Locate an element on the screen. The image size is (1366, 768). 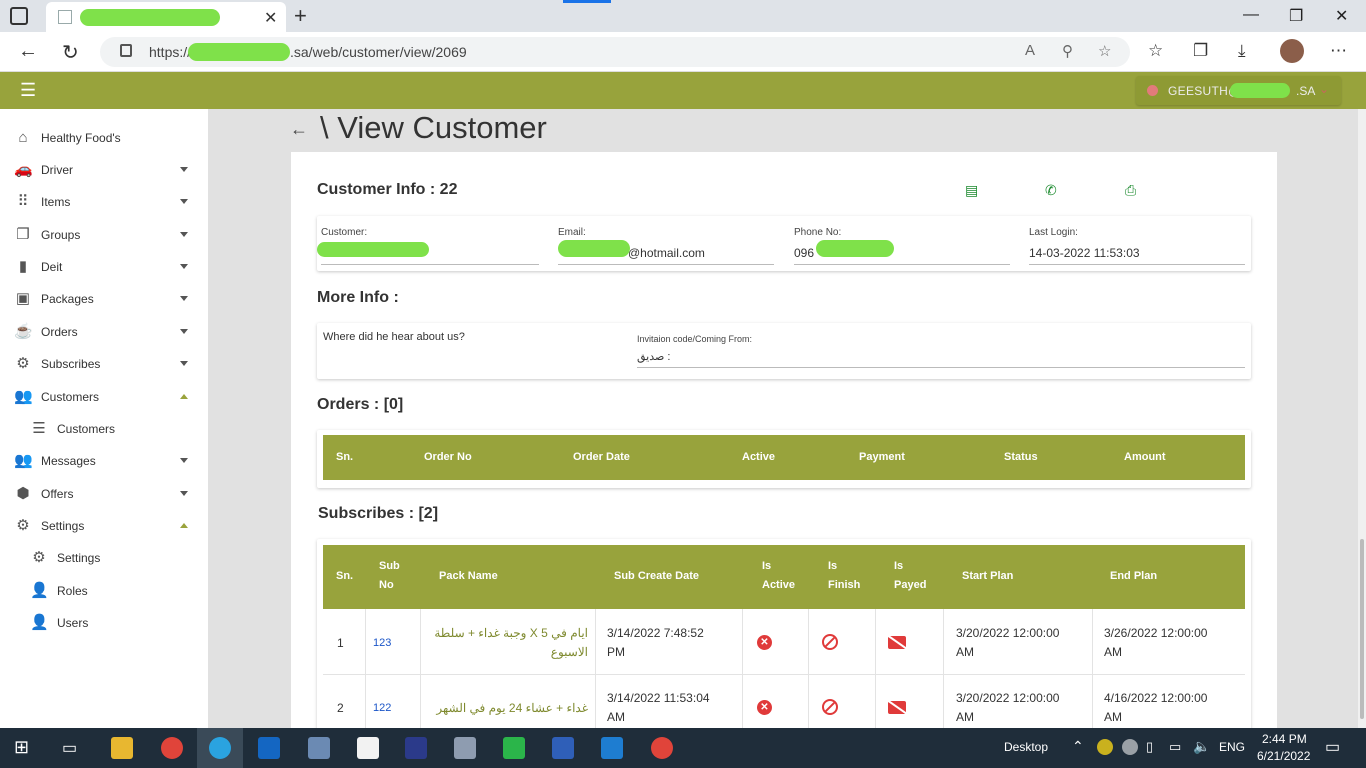
message-icon: ▤ is located at coordinates (971, 190).